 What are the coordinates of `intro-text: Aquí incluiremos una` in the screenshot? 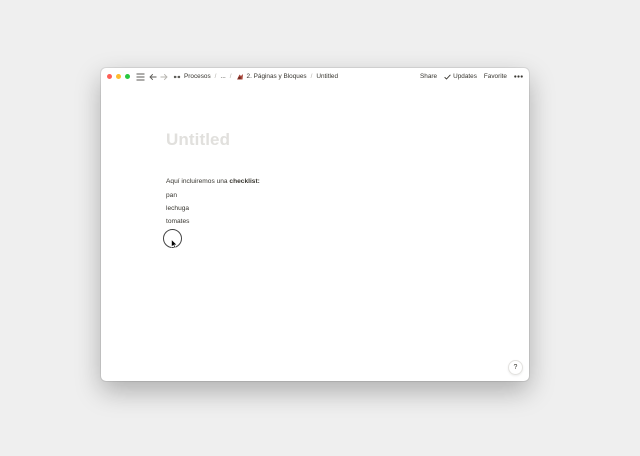 It's located at (198, 181).